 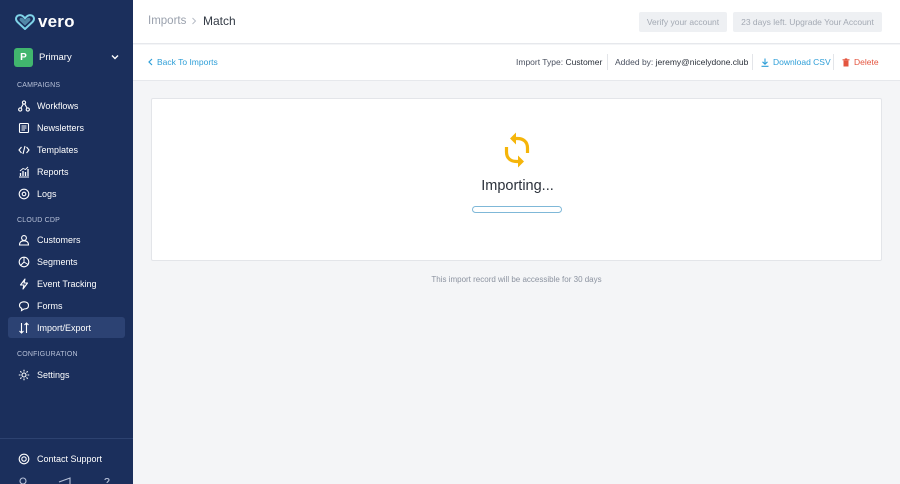 What do you see at coordinates (24, 127) in the screenshot?
I see `newsletter-icon` at bounding box center [24, 127].